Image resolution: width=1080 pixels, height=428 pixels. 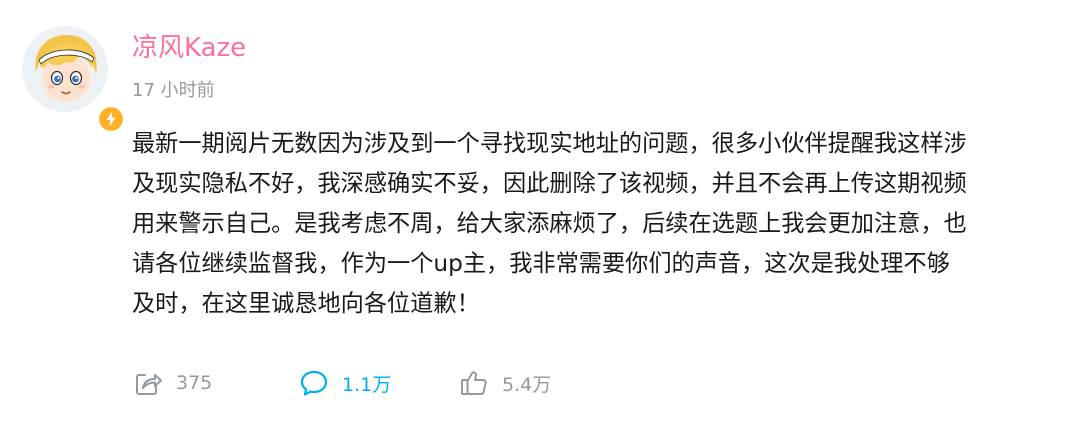 What do you see at coordinates (65, 69) in the screenshot?
I see `cartoon-boy-avatar-icon` at bounding box center [65, 69].